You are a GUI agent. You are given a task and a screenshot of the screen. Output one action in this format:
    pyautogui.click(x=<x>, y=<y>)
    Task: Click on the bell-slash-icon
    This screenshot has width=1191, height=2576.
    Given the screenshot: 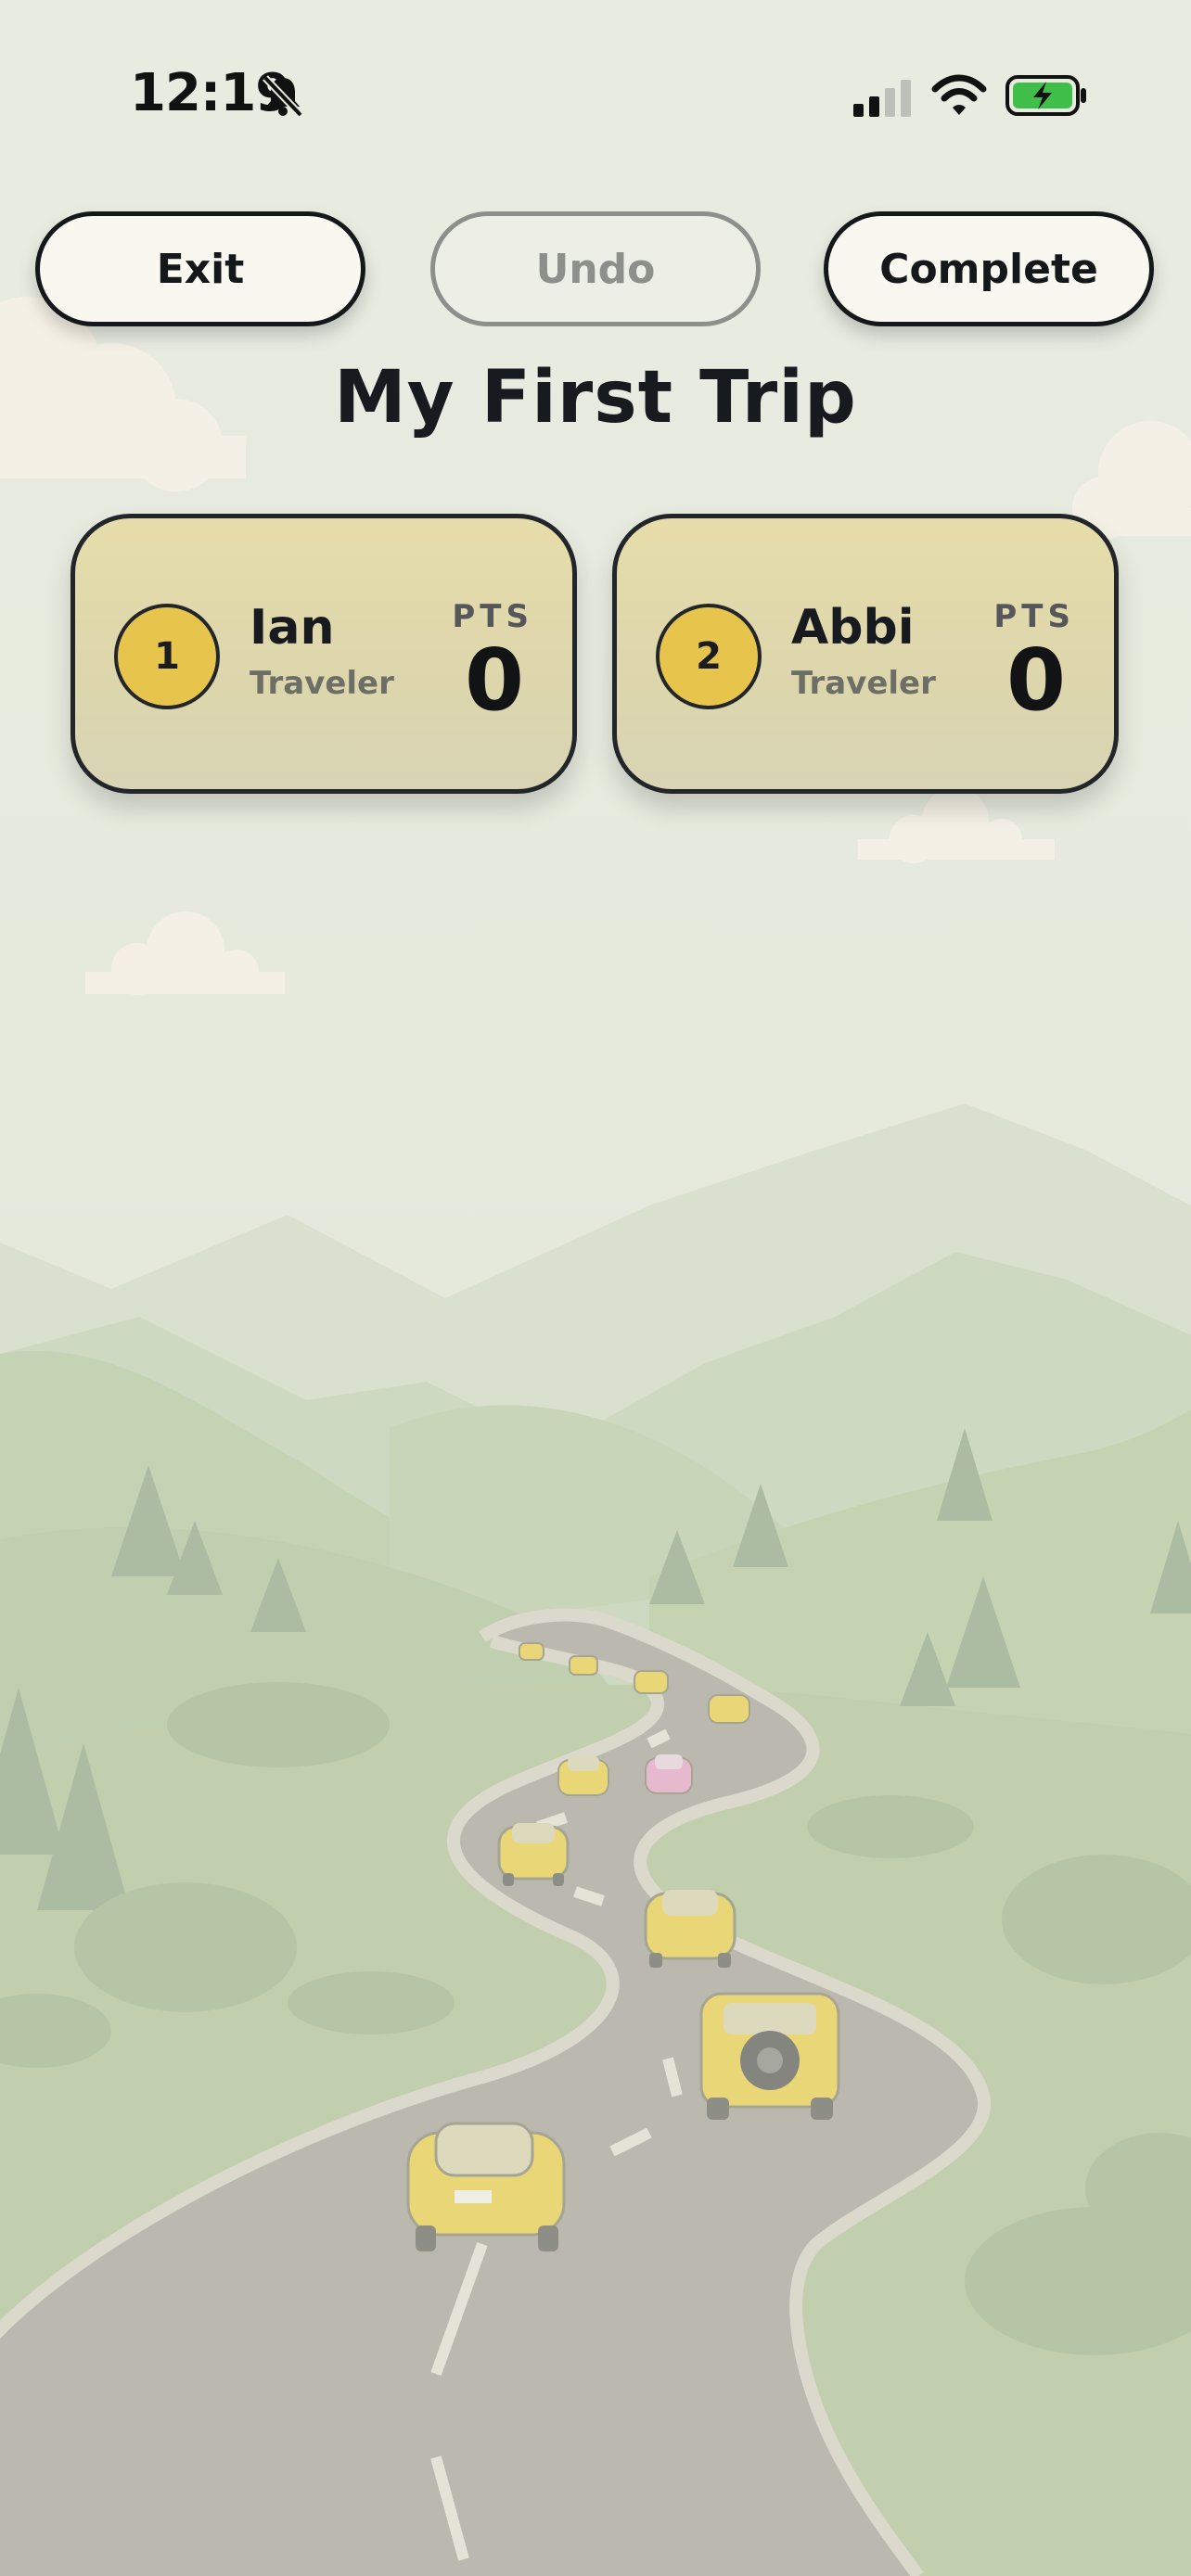 What is the action you would take?
    pyautogui.click(x=283, y=97)
    